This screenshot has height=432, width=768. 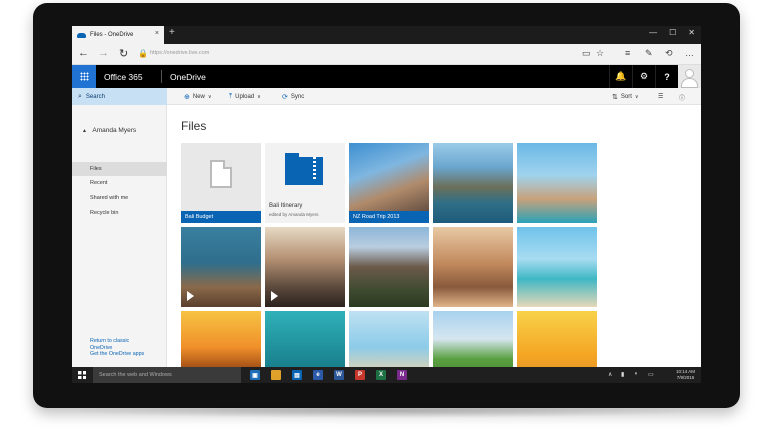 I want to click on upload-label: Upload, so click(x=245, y=97).